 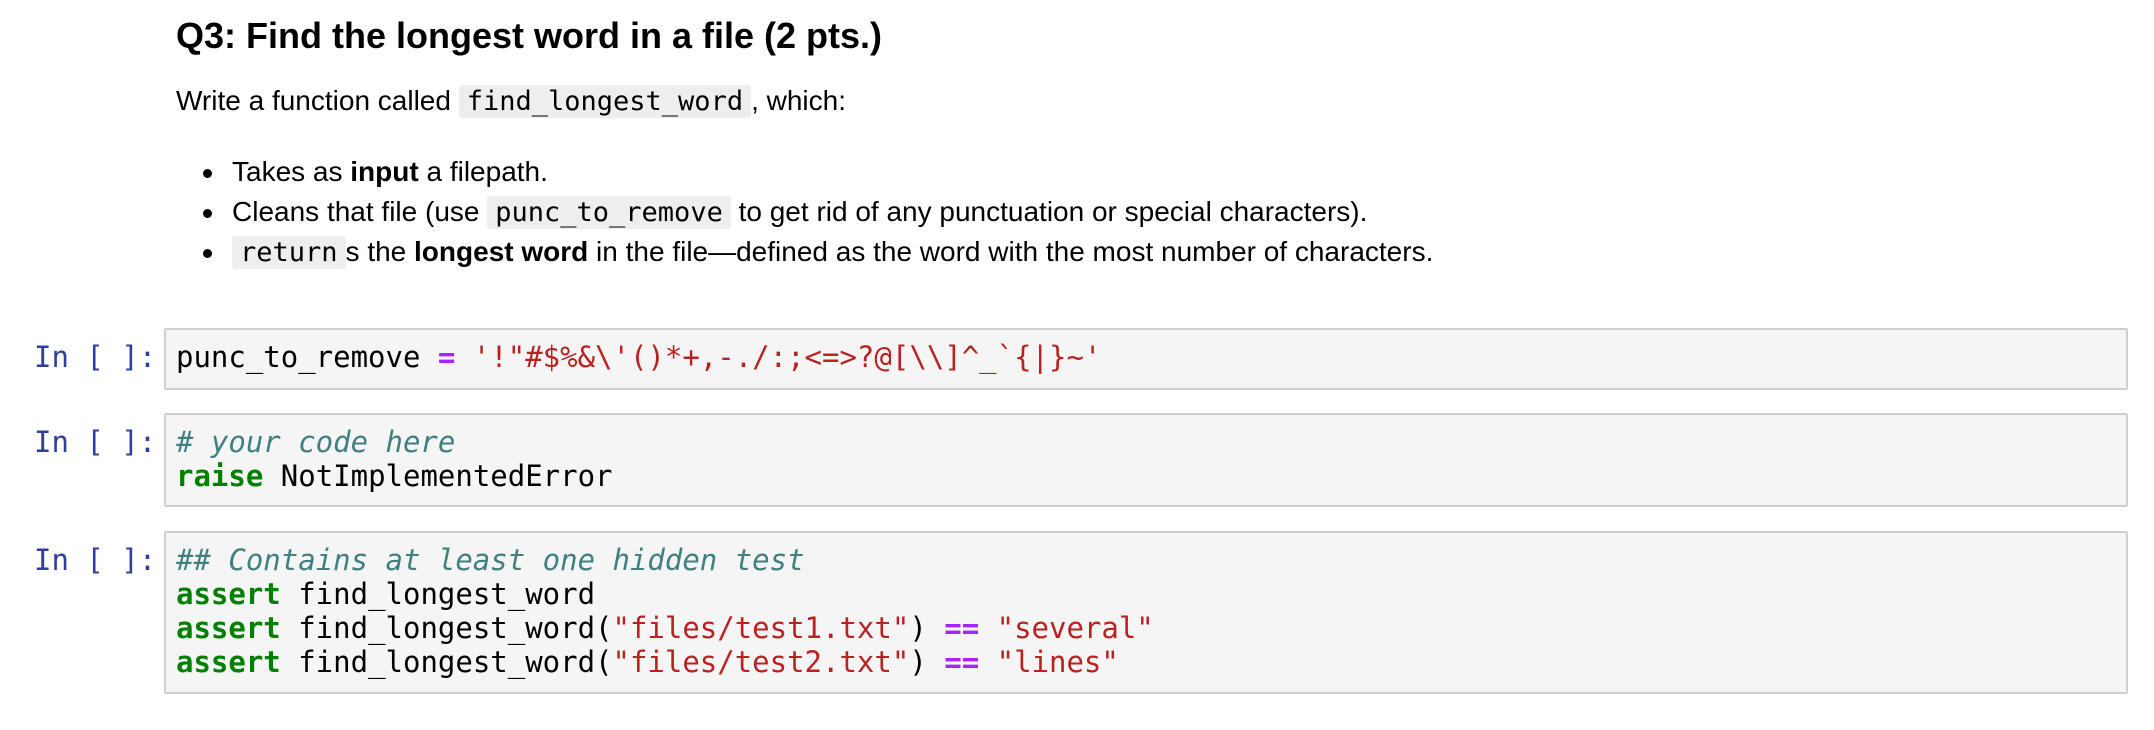 I want to click on list-item: Takes as input a filepath., so click(x=804, y=172).